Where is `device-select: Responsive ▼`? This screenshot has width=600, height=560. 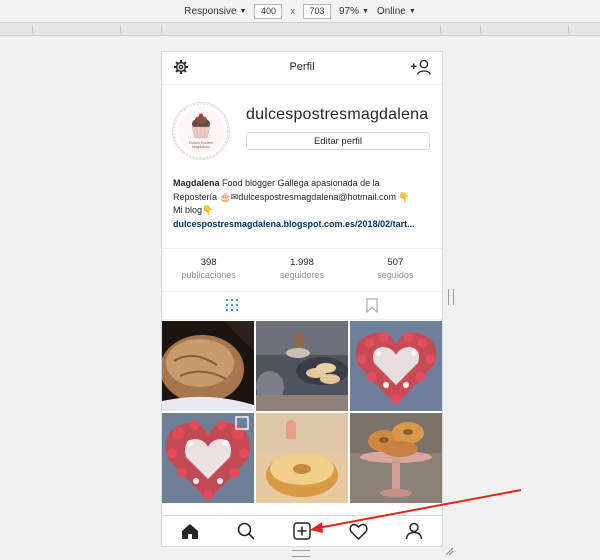 device-select: Responsive ▼ is located at coordinates (215, 11).